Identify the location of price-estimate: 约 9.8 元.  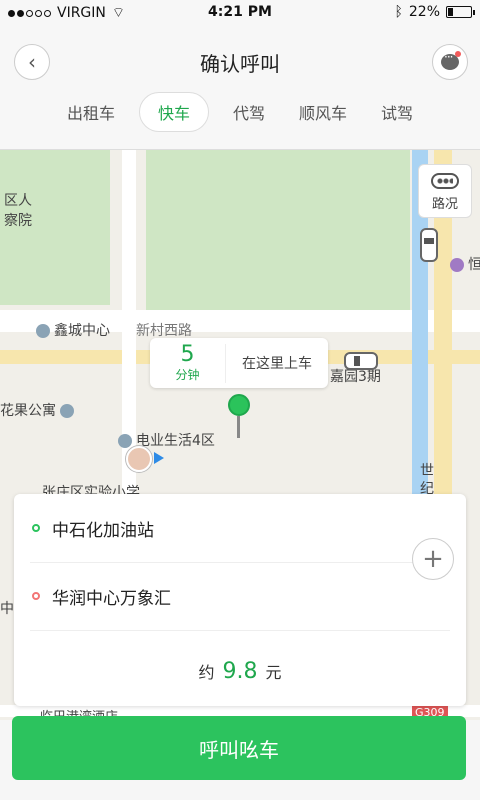
(240, 671).